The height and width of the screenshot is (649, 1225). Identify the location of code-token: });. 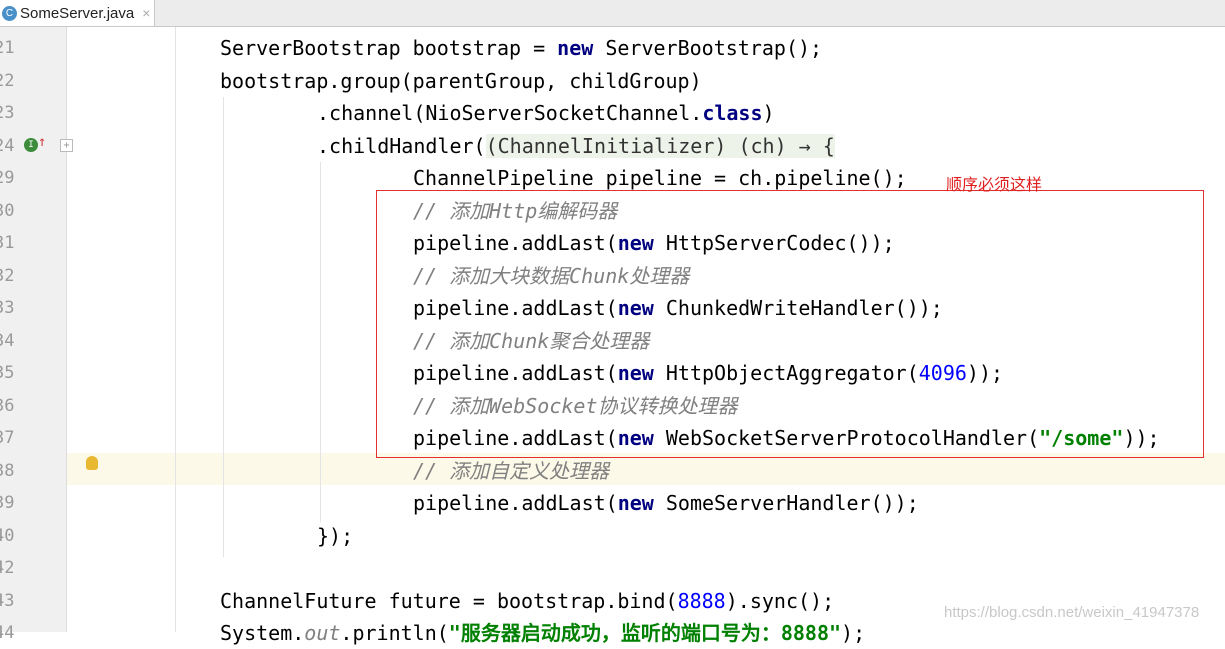
(335, 535).